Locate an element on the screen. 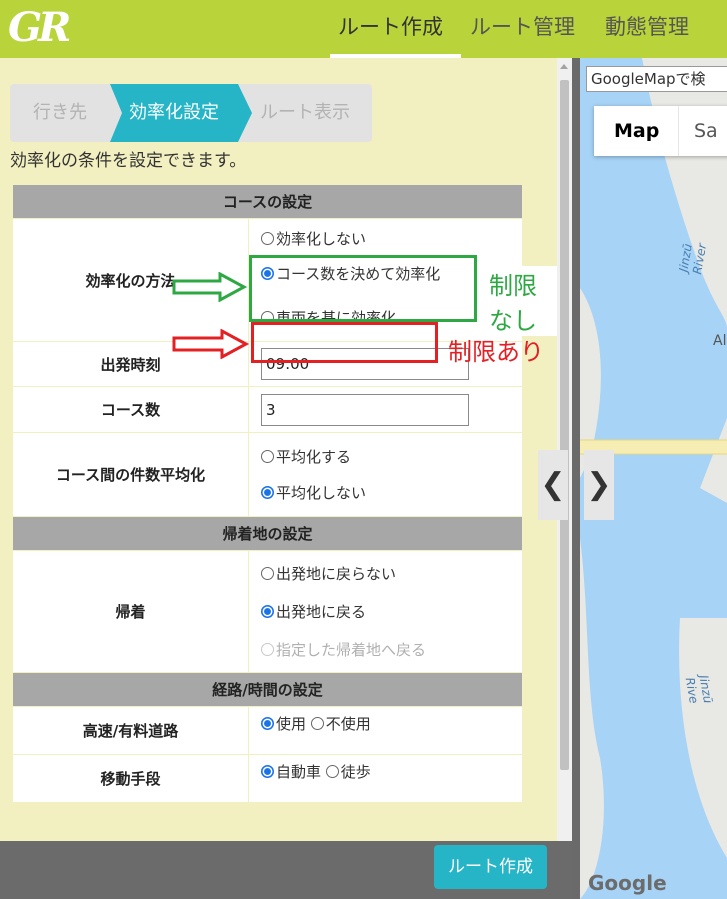 The image size is (727, 899). step-optimization: 効率化設定 is located at coordinates (174, 113).